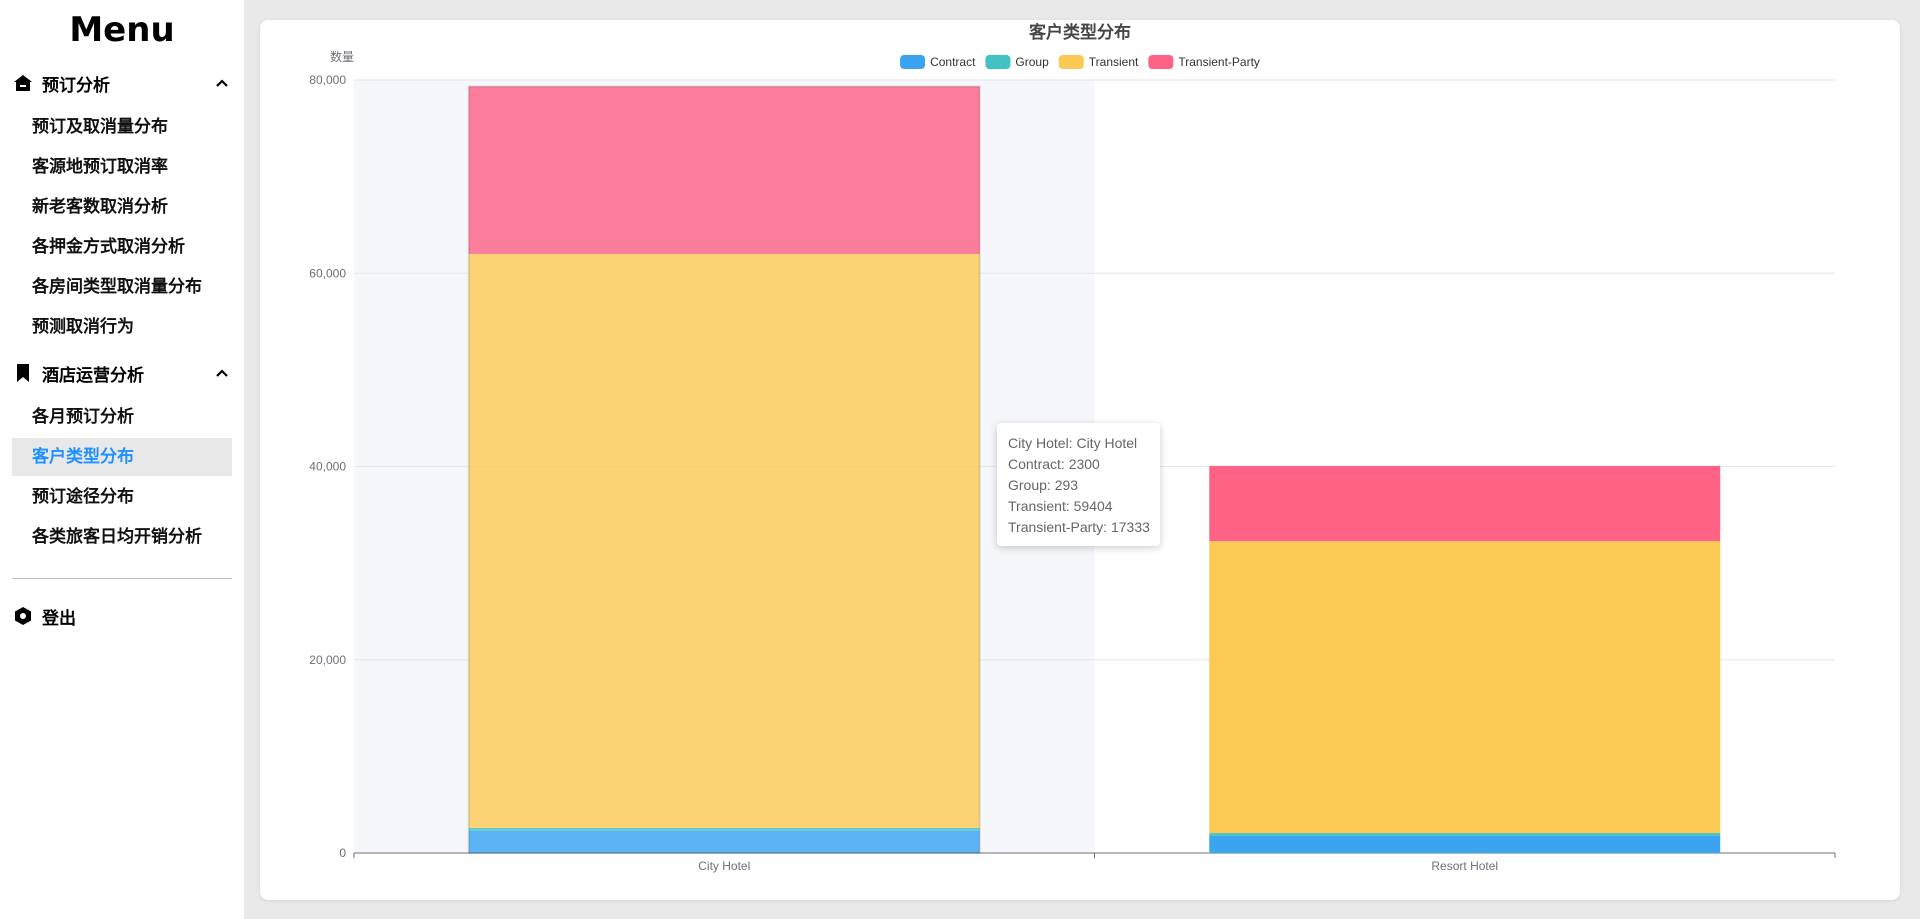 Image resolution: width=1920 pixels, height=919 pixels. Describe the element at coordinates (327, 660) in the screenshot. I see `y-tick-label: 20,000` at that location.